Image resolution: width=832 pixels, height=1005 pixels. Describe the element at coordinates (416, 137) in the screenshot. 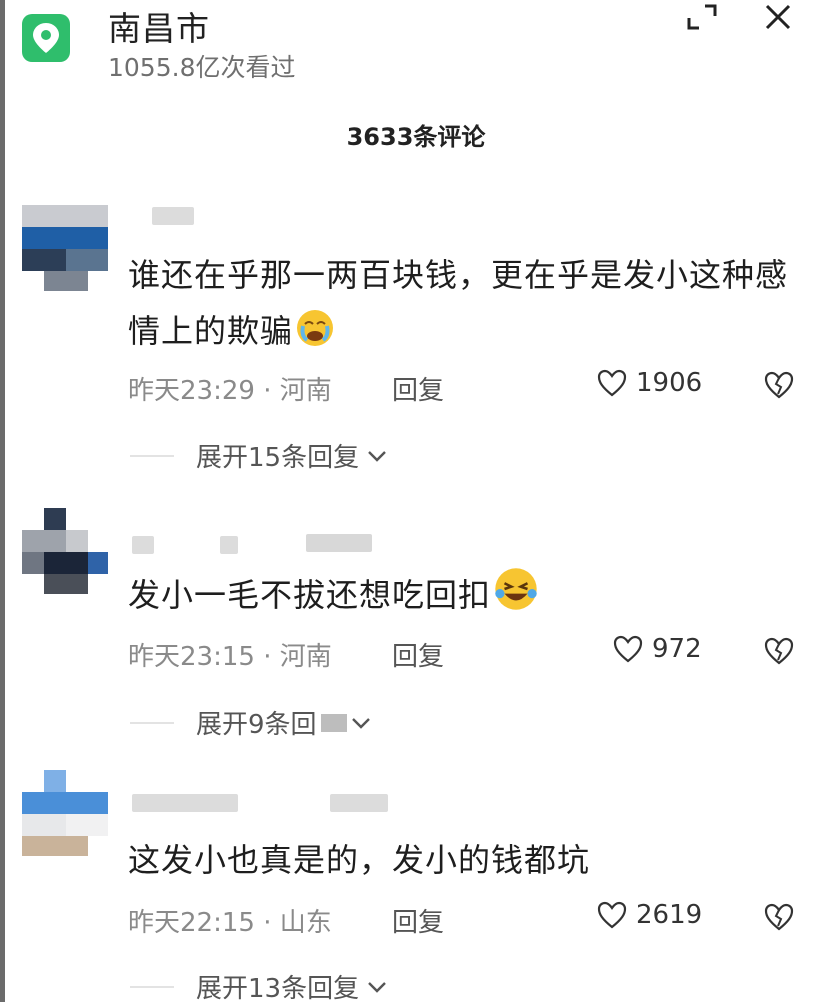

I see `comments-count-title: 3633条评论` at that location.